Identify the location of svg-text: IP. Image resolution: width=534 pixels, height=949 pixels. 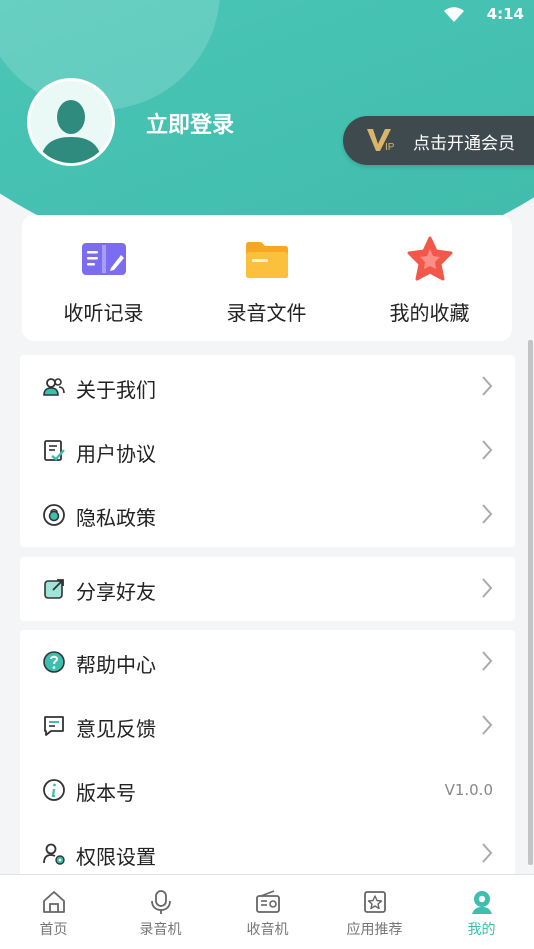
(390, 147).